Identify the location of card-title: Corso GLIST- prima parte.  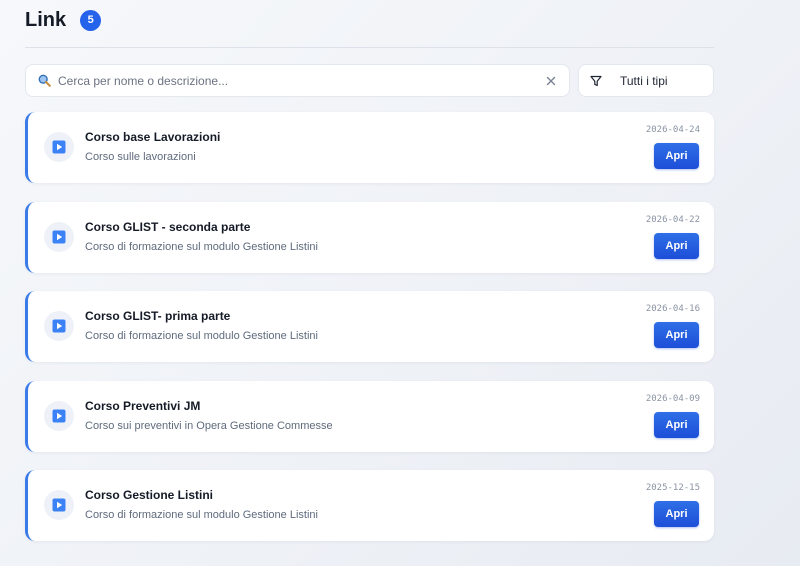
(158, 316).